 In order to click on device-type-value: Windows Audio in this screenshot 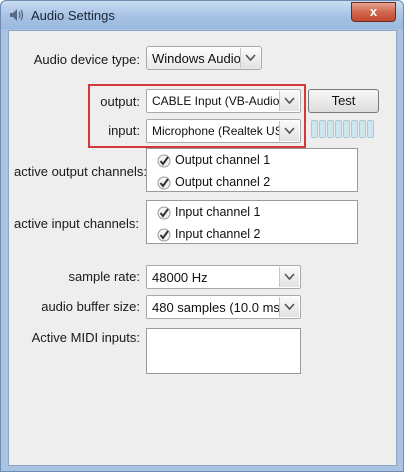, I will do `click(196, 58)`.